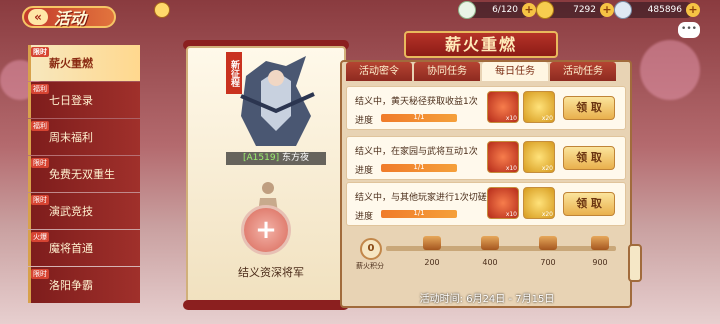 This screenshot has height=324, width=720. I want to click on add-silver-button: +, so click(693, 10).